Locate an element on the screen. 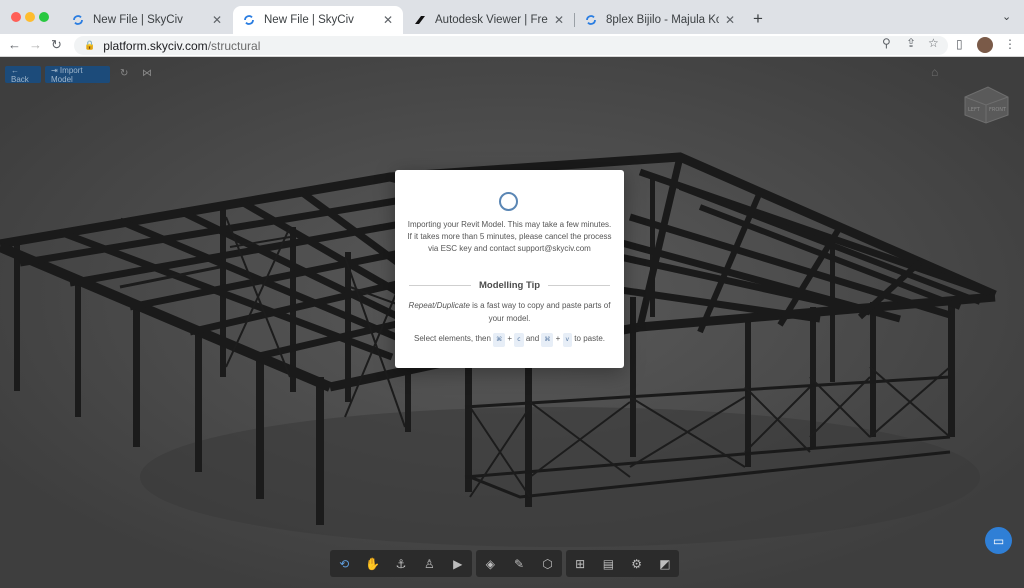 The width and height of the screenshot is (1024, 588). viewcube-left-label: LEFT is located at coordinates (974, 110).